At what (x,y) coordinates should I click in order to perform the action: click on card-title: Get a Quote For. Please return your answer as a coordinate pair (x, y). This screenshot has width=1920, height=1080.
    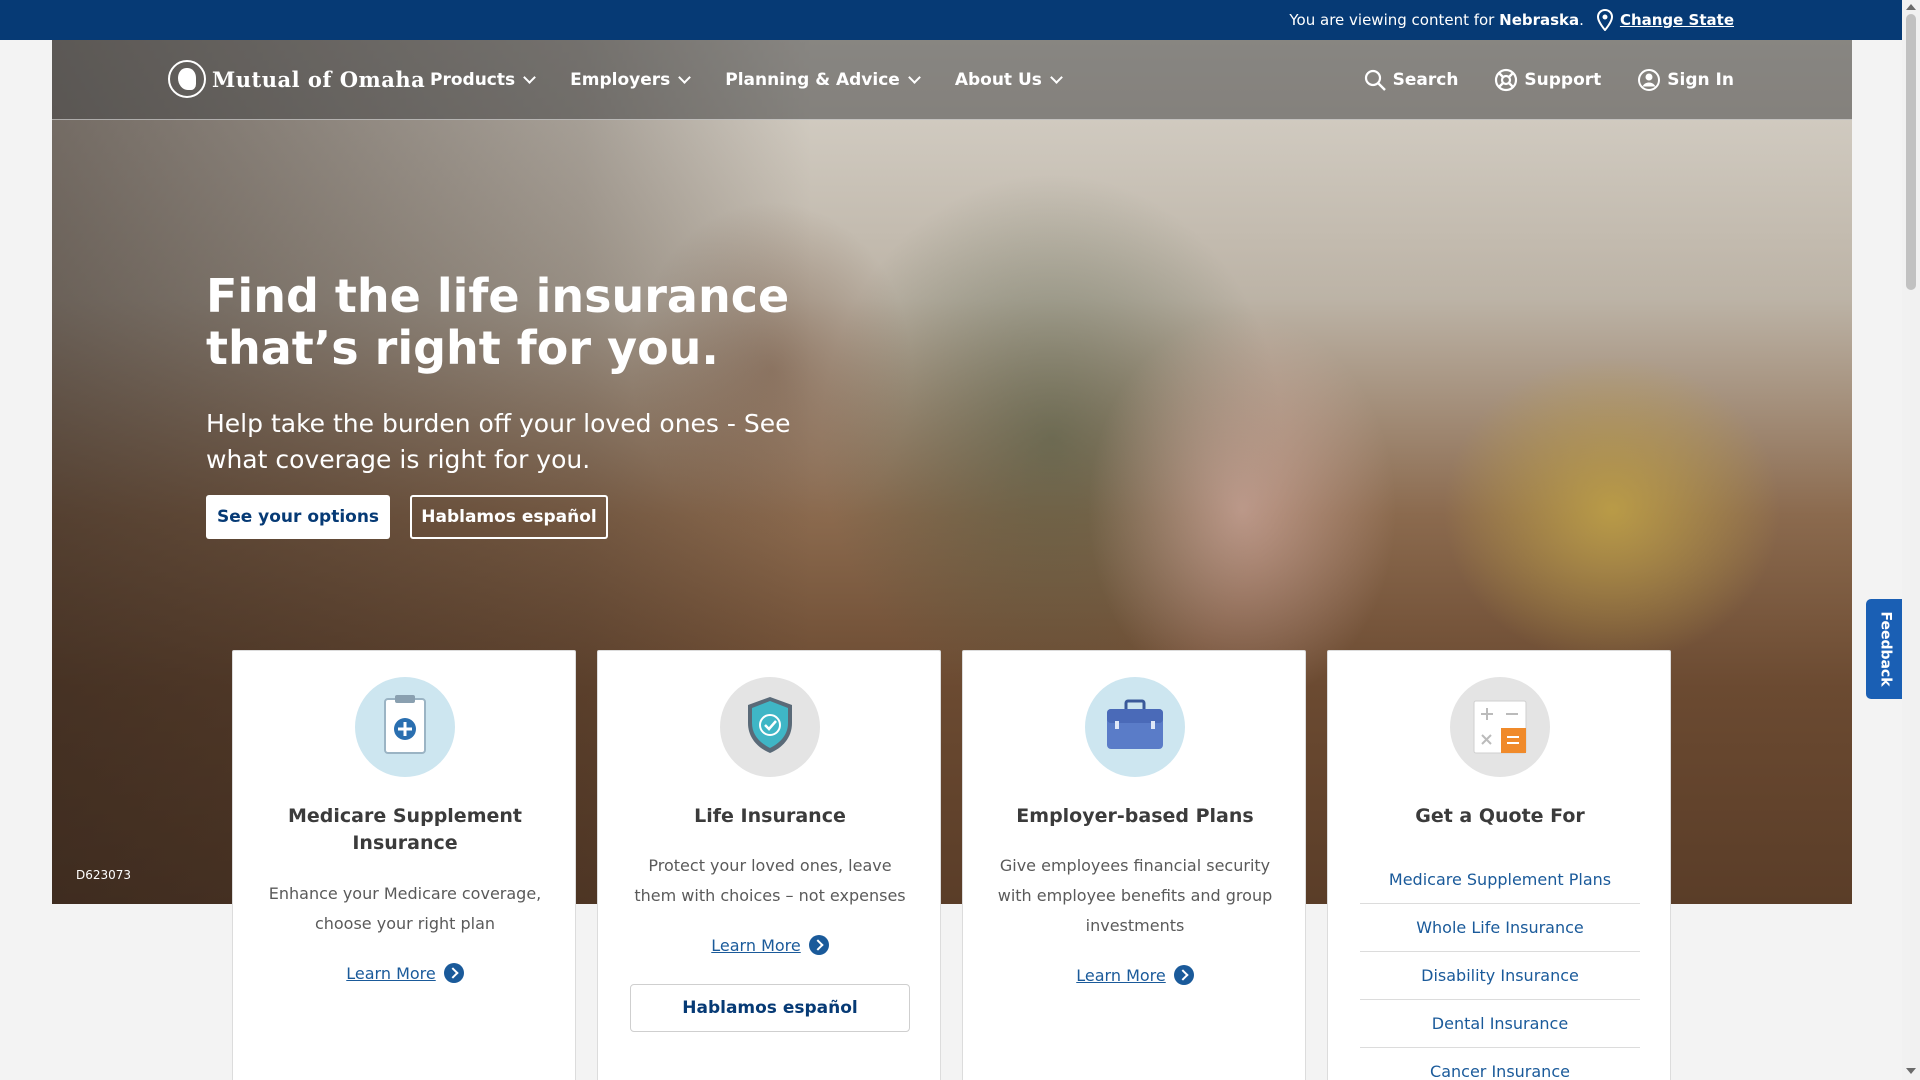
    Looking at the image, I should click on (1500, 816).